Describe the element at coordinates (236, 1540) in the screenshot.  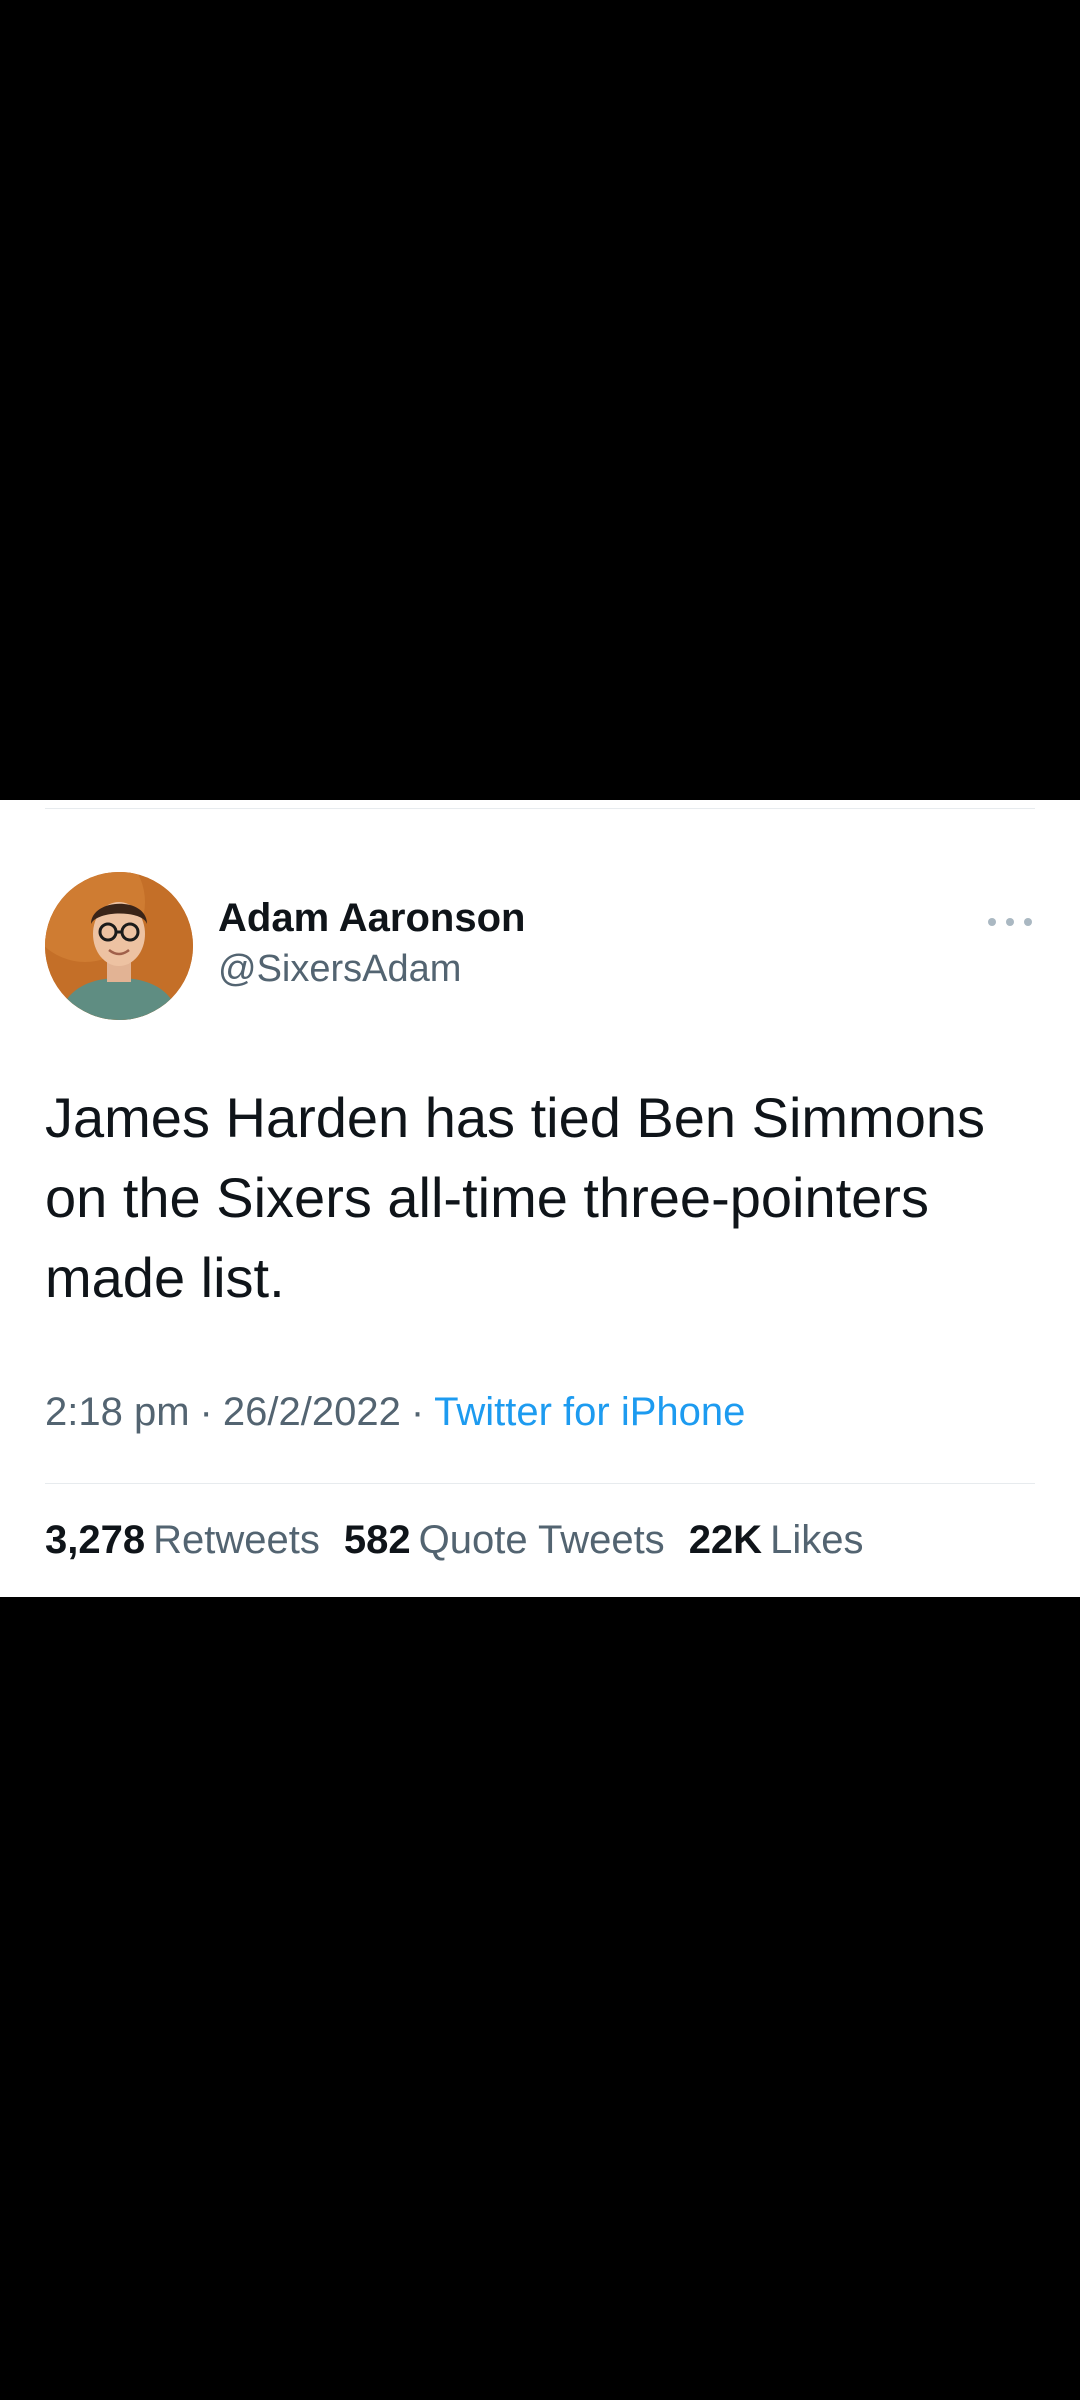
I see `retweets-label: Retweets` at that location.